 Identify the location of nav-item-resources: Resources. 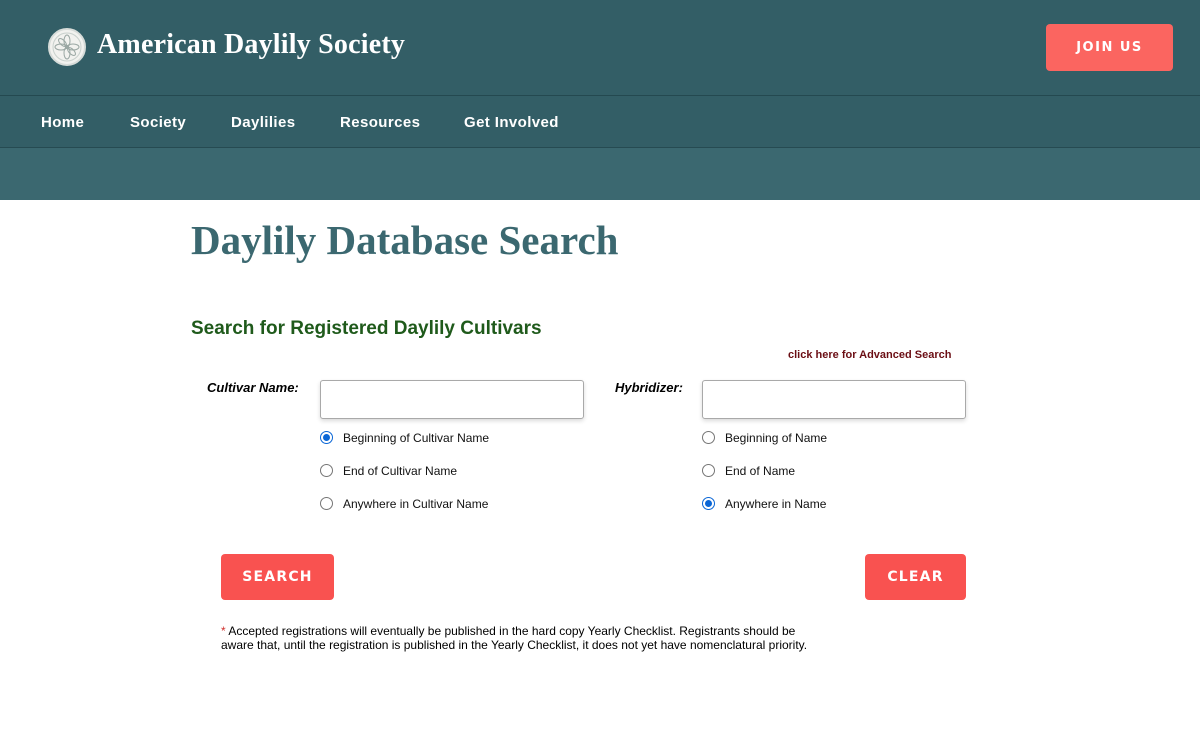
(380, 122).